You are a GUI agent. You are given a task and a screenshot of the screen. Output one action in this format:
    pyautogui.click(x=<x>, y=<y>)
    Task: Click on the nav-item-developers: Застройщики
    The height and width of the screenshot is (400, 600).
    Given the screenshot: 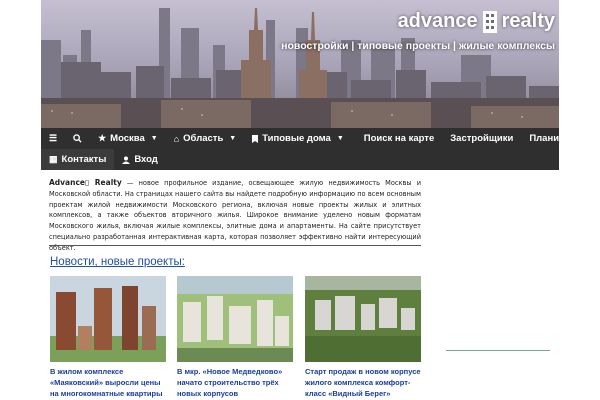 What is the action you would take?
    pyautogui.click(x=481, y=138)
    